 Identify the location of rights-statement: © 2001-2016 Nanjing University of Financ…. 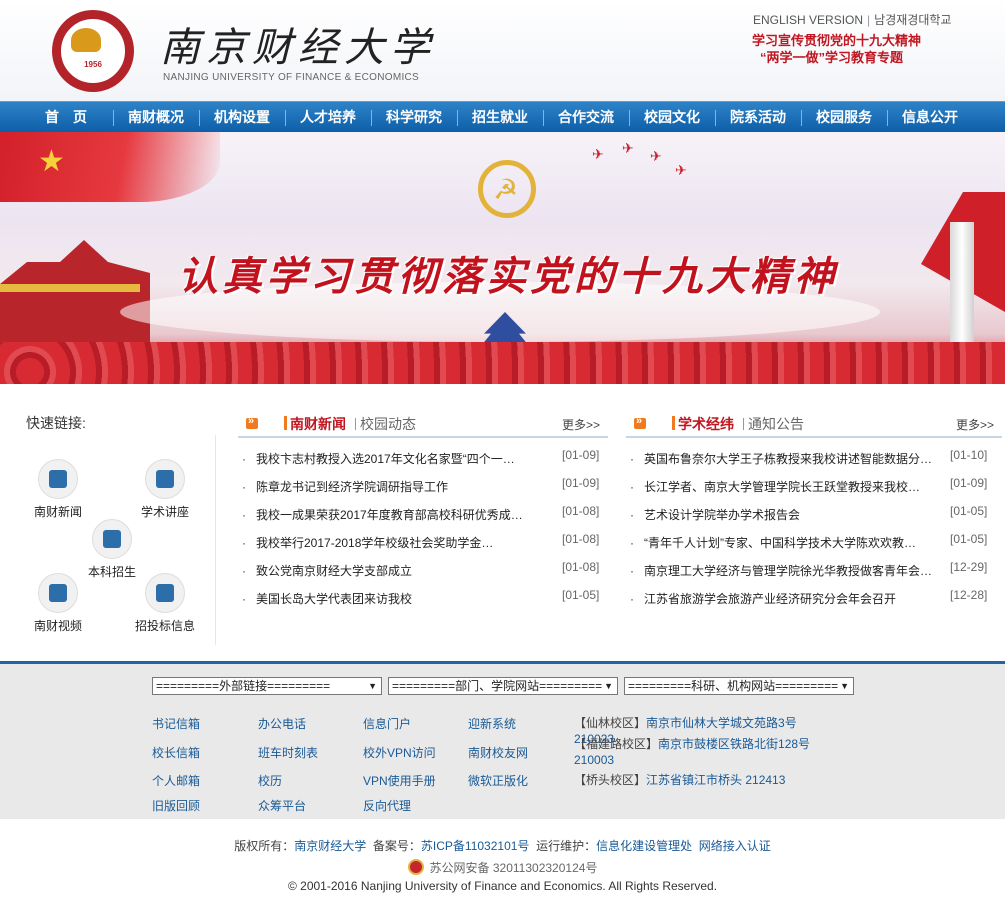
(502, 886).